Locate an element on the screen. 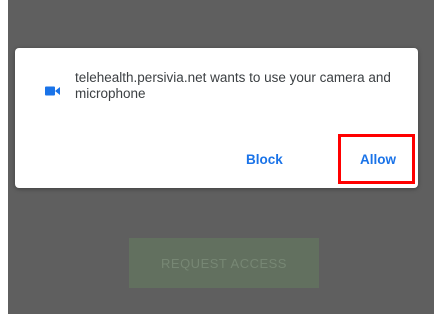  block-button: Block is located at coordinates (264, 159).